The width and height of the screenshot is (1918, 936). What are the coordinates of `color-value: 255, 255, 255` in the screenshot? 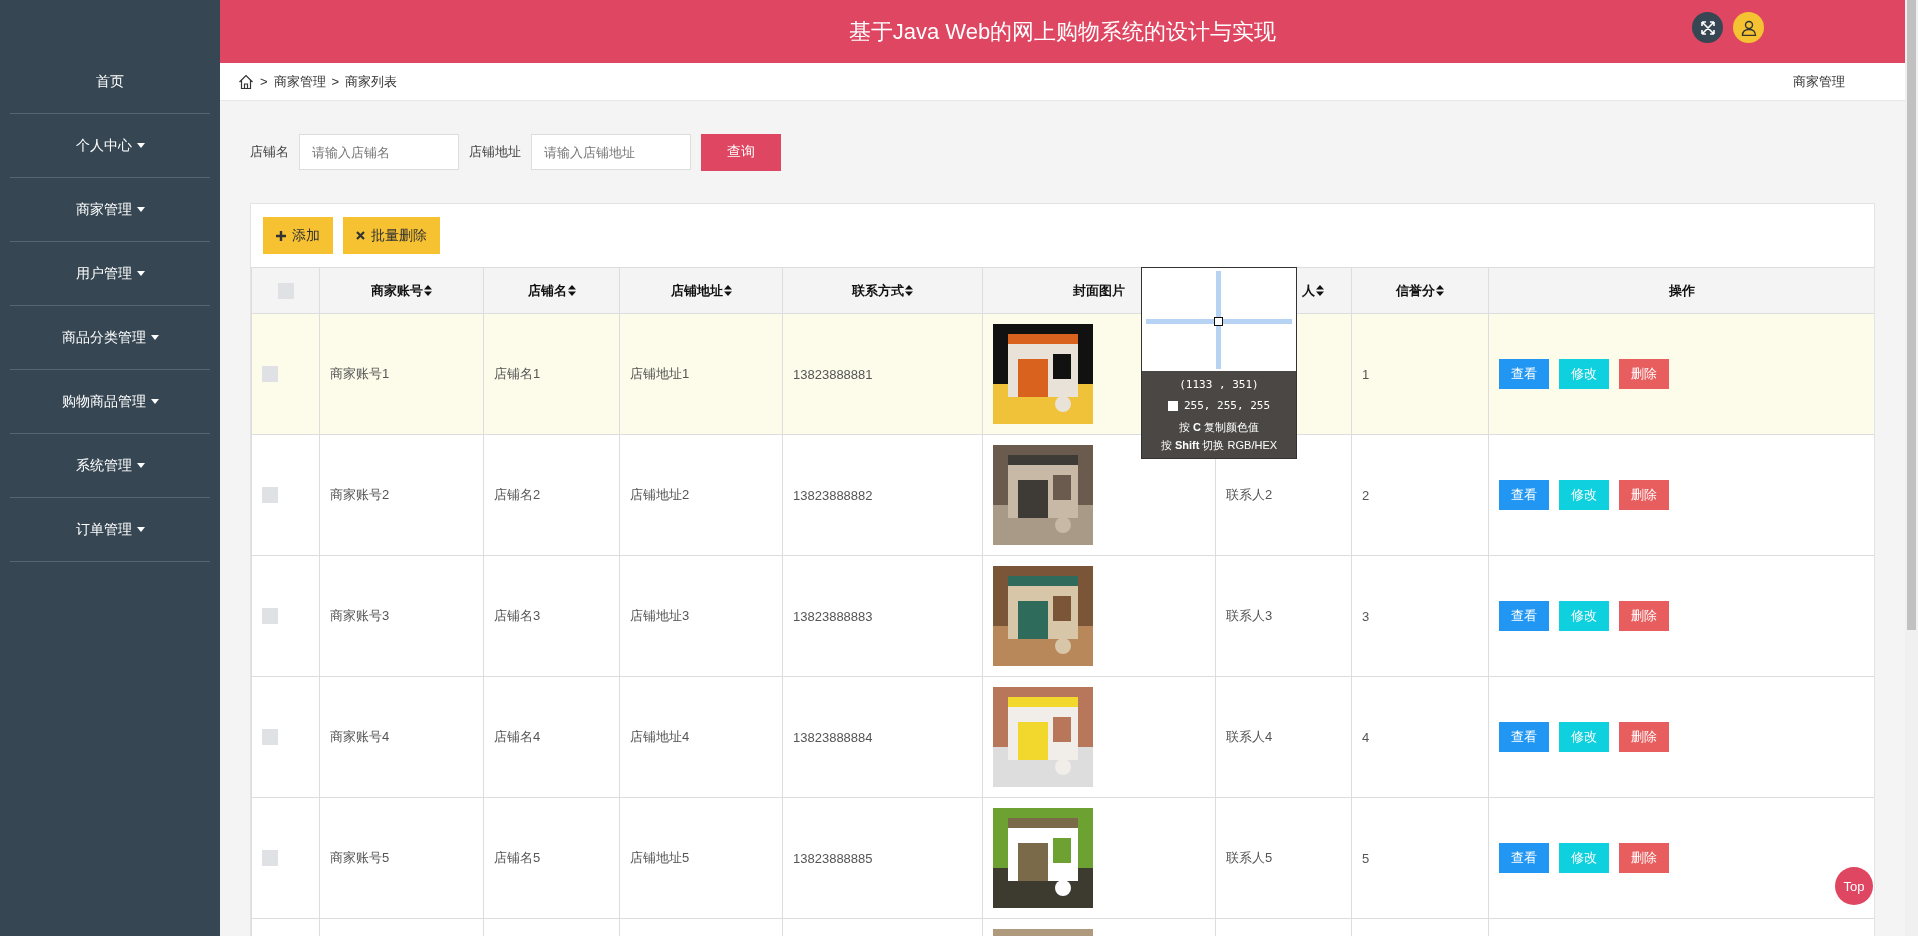 It's located at (1227, 406).